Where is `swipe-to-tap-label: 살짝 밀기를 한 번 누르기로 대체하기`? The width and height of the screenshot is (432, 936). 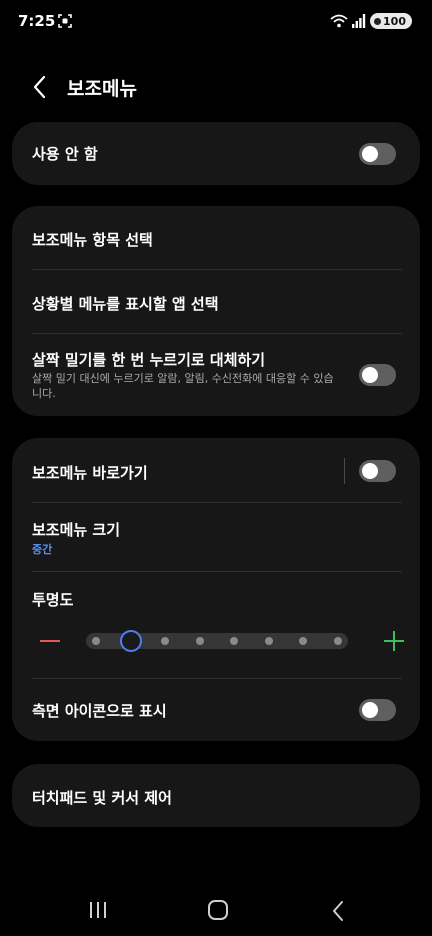
swipe-to-tap-label: 살짝 밀기를 한 번 누르기로 대체하기 is located at coordinates (149, 360).